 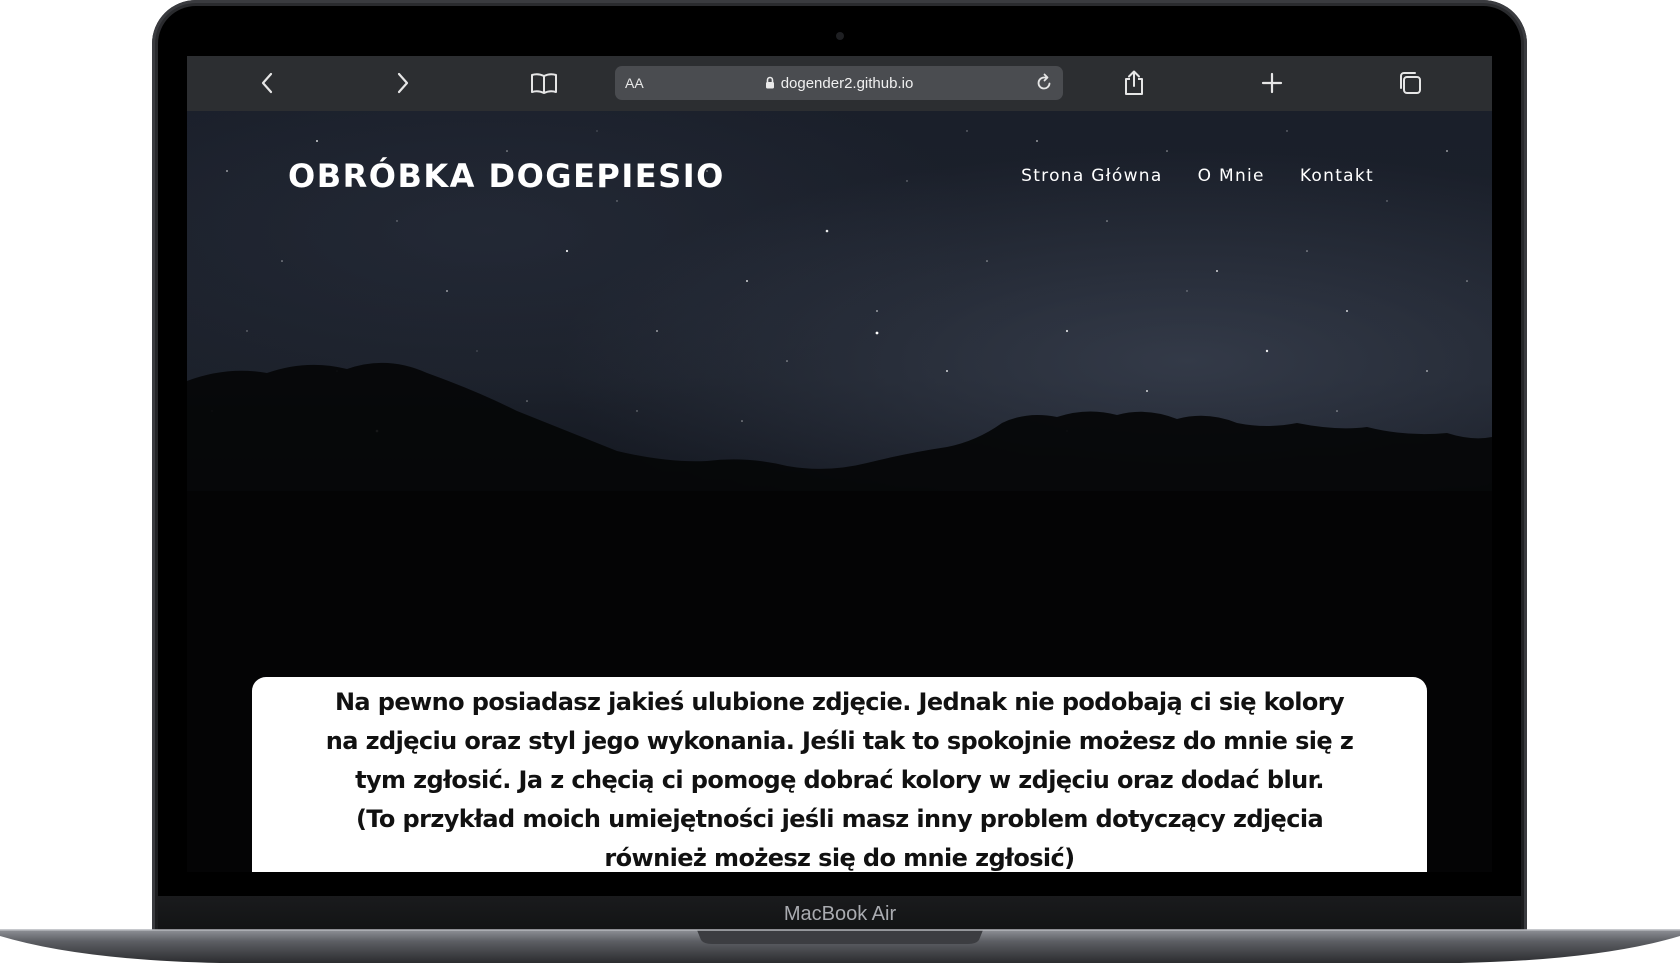 What do you see at coordinates (403, 83) in the screenshot?
I see `forward-icon` at bounding box center [403, 83].